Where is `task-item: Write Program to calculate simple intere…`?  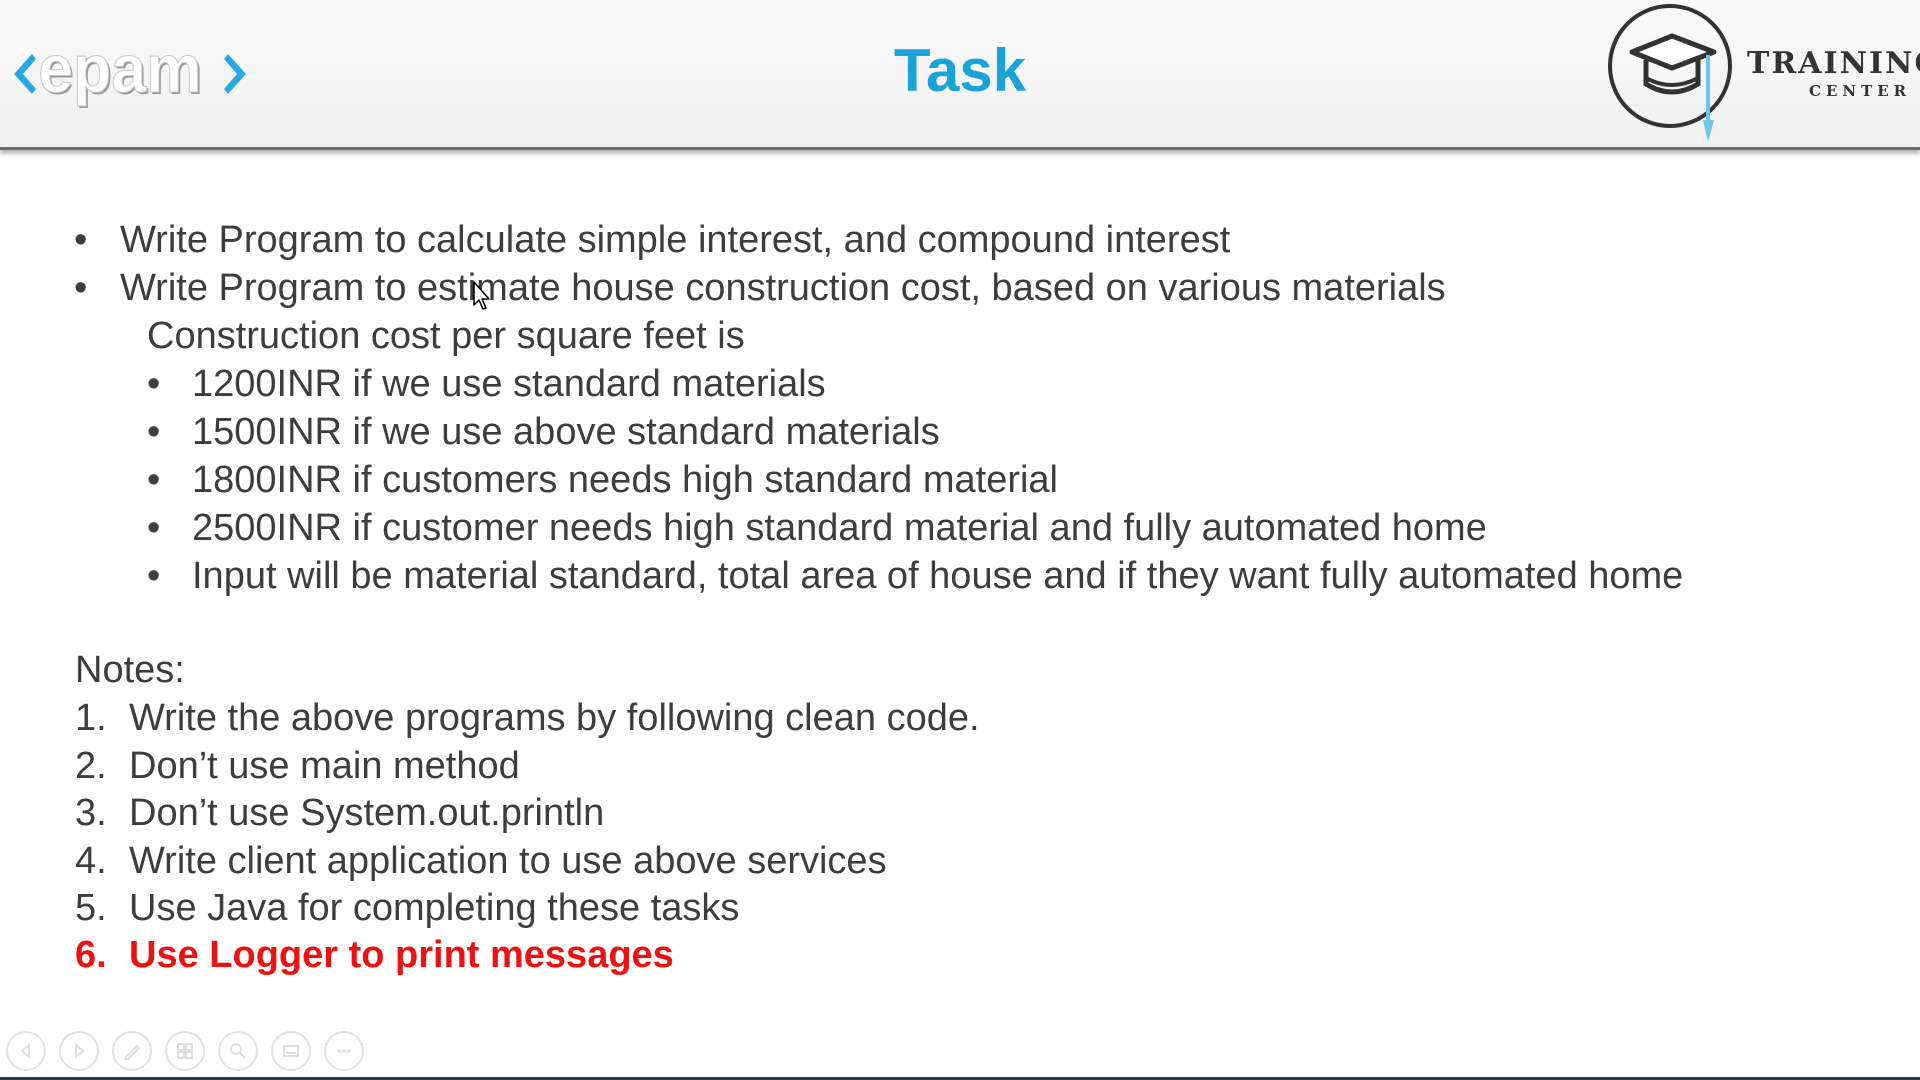 task-item: Write Program to calculate simple intere… is located at coordinates (675, 240).